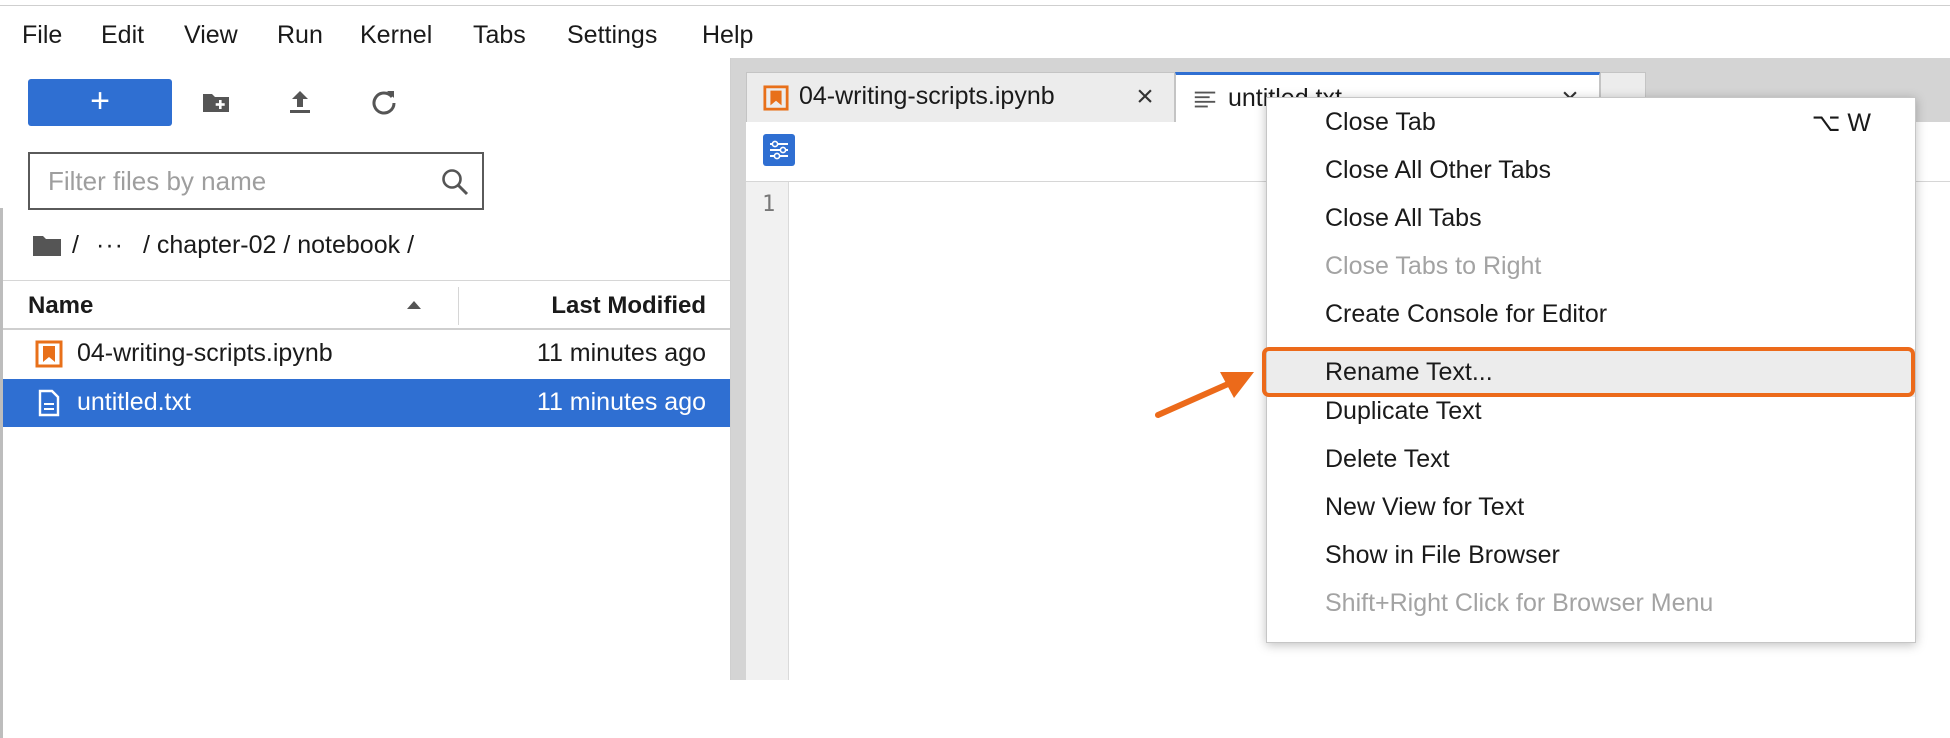 Image resolution: width=1950 pixels, height=738 pixels. What do you see at coordinates (1591, 555) in the screenshot?
I see `menu-item-show-in-file-browser: Show in File Browser` at bounding box center [1591, 555].